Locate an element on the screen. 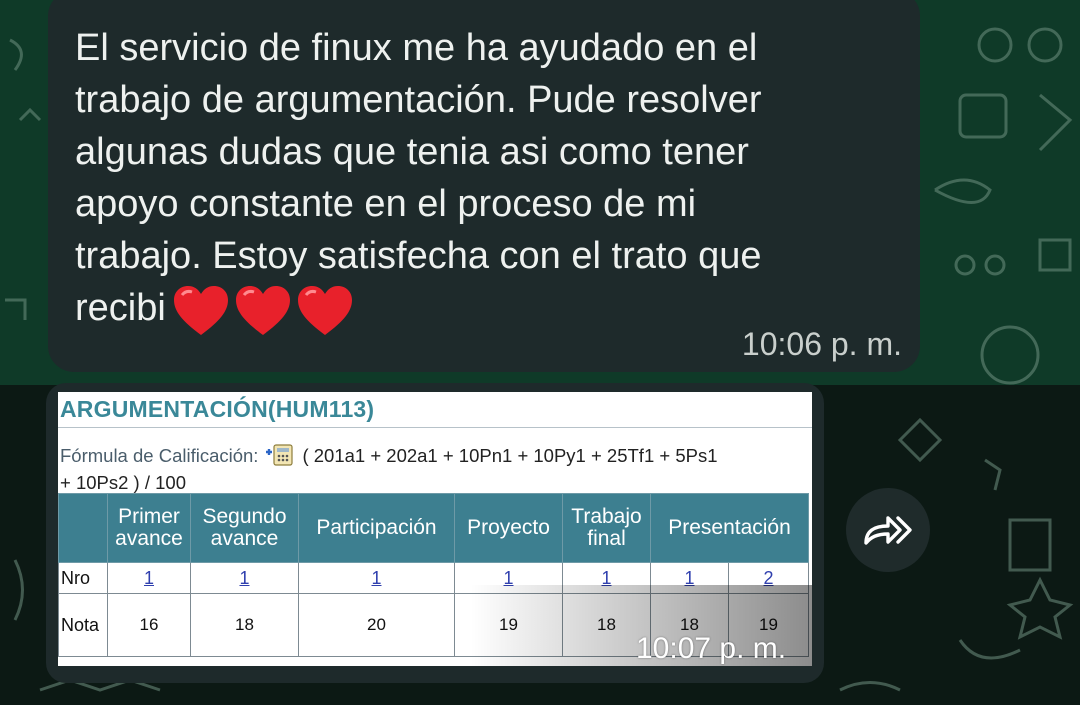 This screenshot has width=1080, height=705. column-header: Proyecto is located at coordinates (508, 528).